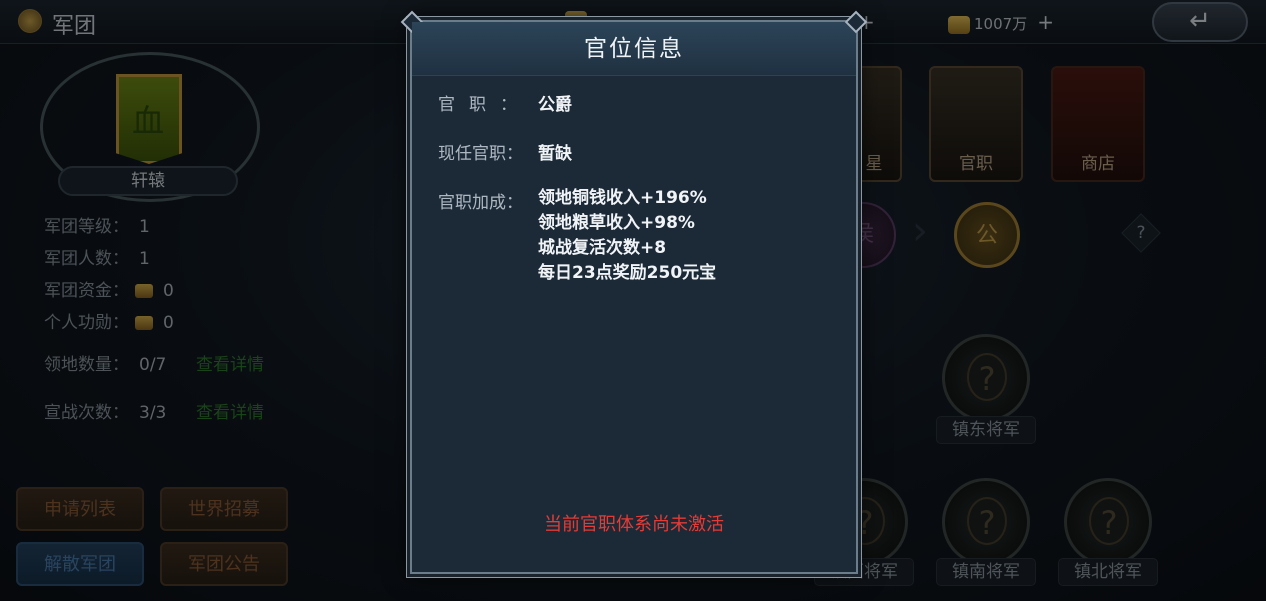 The image size is (1266, 601). What do you see at coordinates (622, 198) in the screenshot?
I see `bonus-item: 领地铜钱收入+196%` at bounding box center [622, 198].